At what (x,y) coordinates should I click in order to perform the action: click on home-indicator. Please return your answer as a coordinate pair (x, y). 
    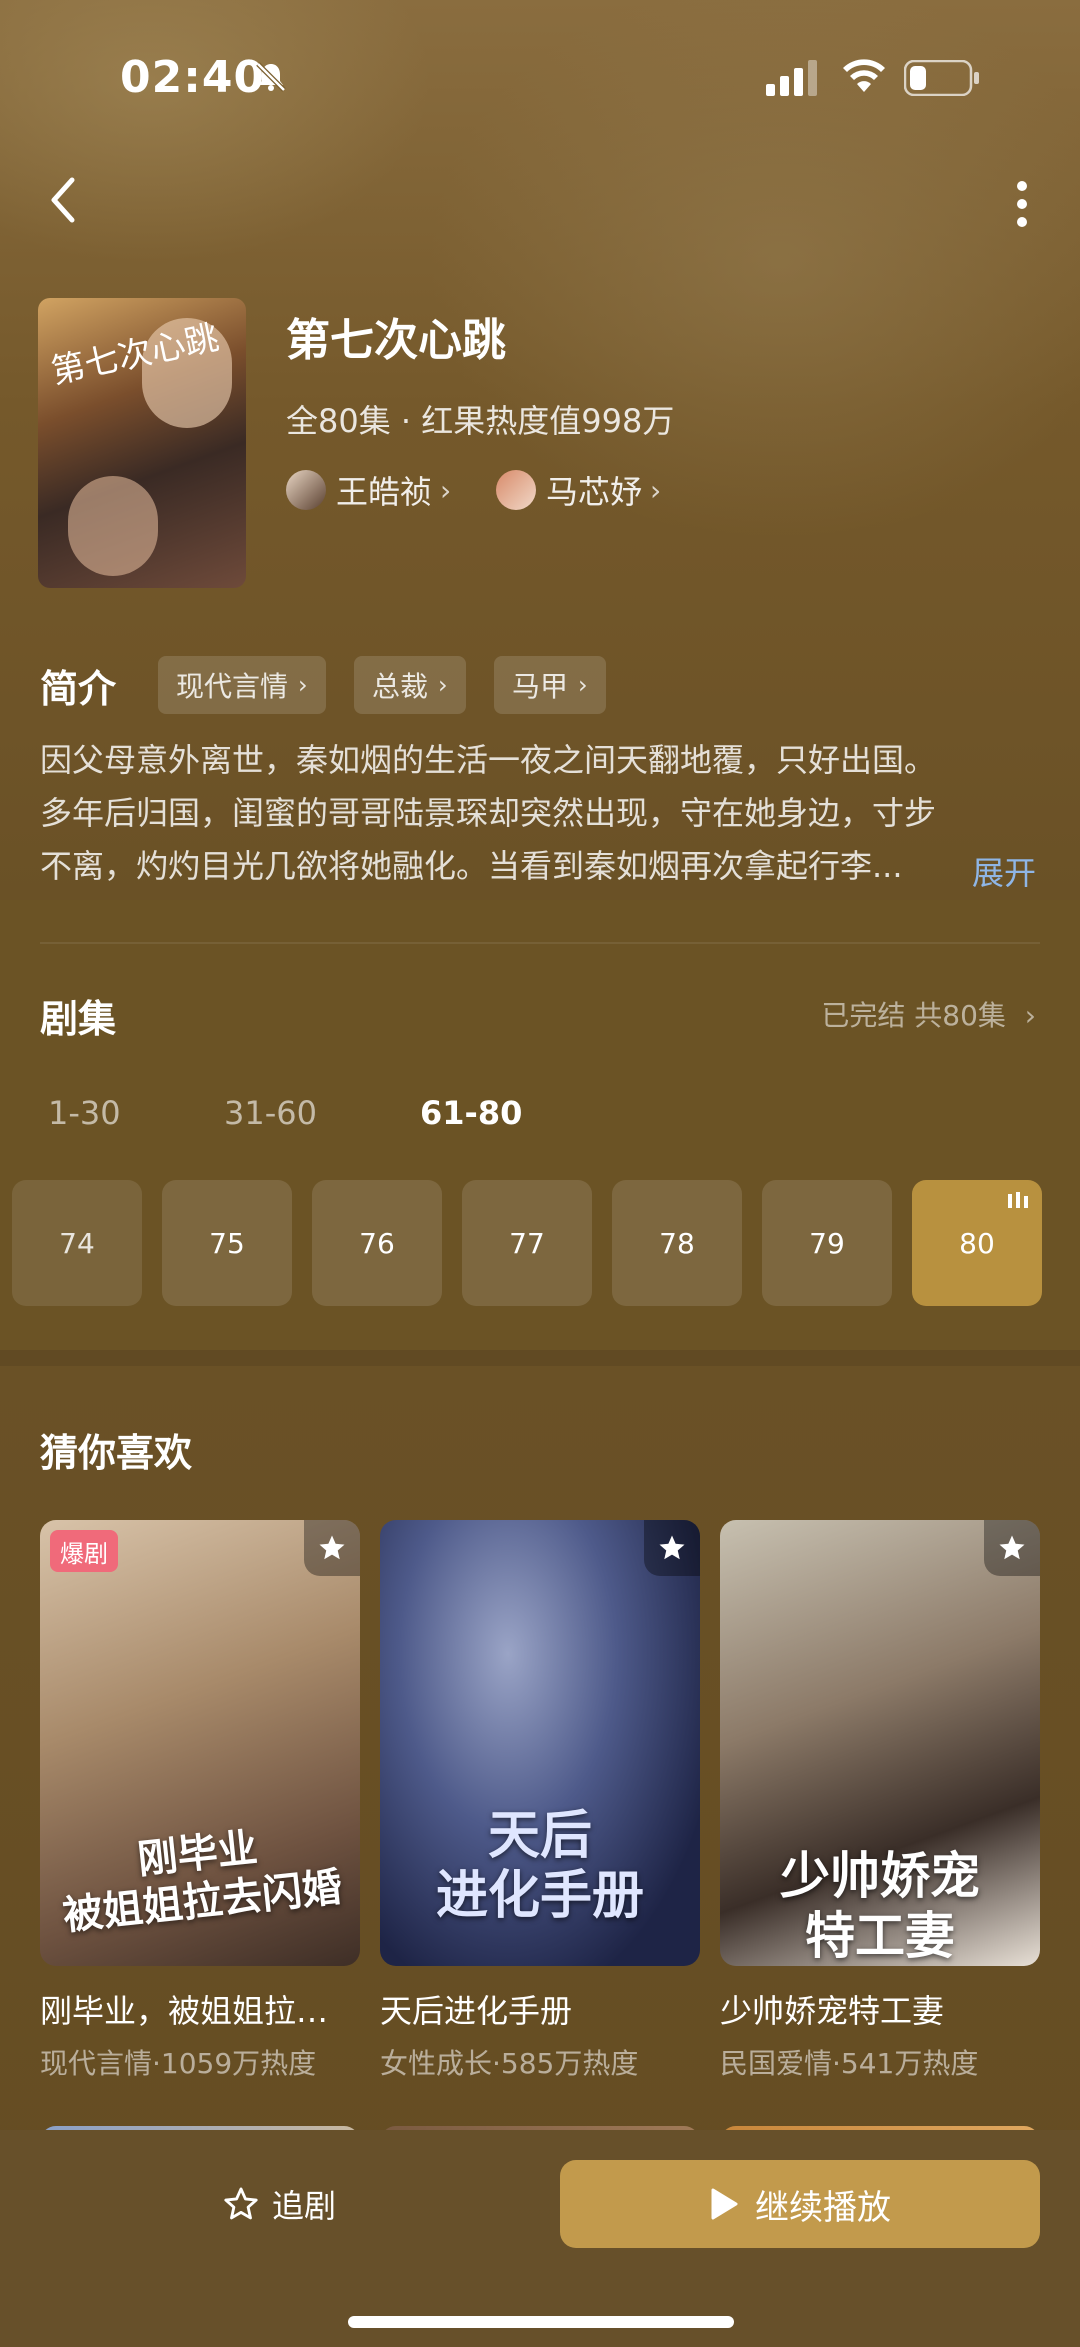
    Looking at the image, I should click on (541, 2322).